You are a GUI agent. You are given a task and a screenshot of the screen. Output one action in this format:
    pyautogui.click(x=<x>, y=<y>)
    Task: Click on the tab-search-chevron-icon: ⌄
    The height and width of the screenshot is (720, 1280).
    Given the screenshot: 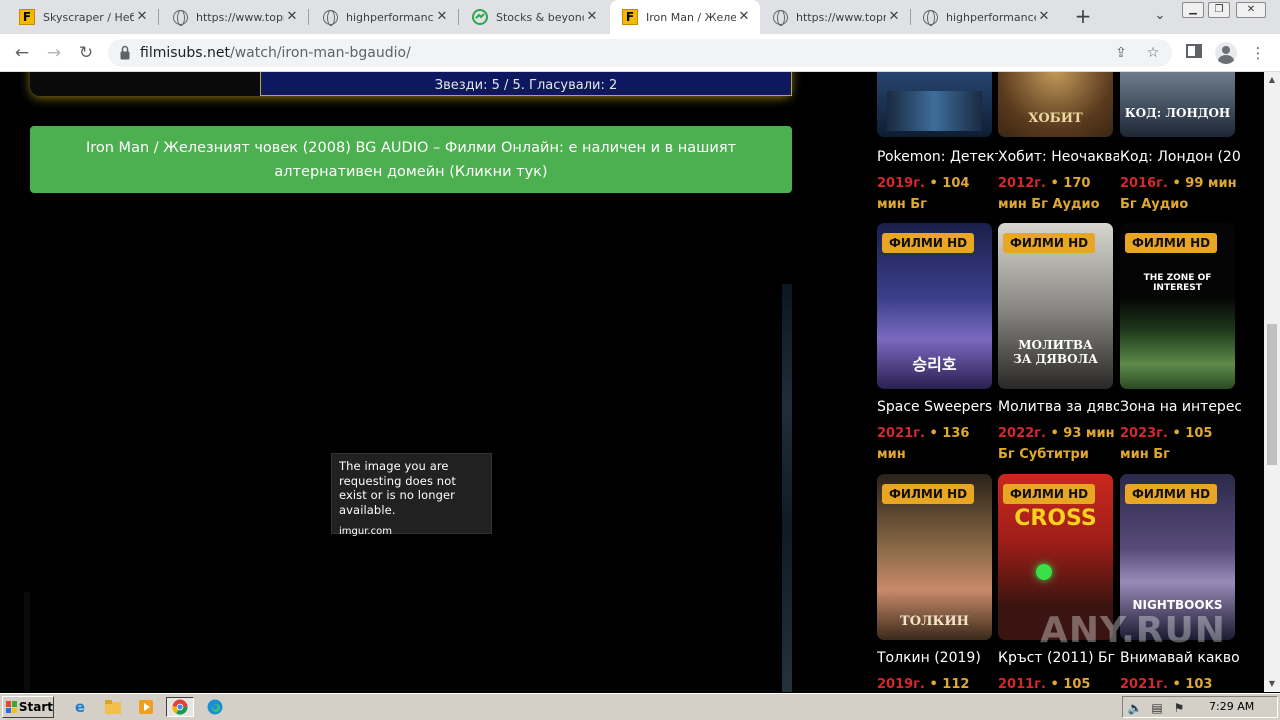 What is the action you would take?
    pyautogui.click(x=1160, y=17)
    